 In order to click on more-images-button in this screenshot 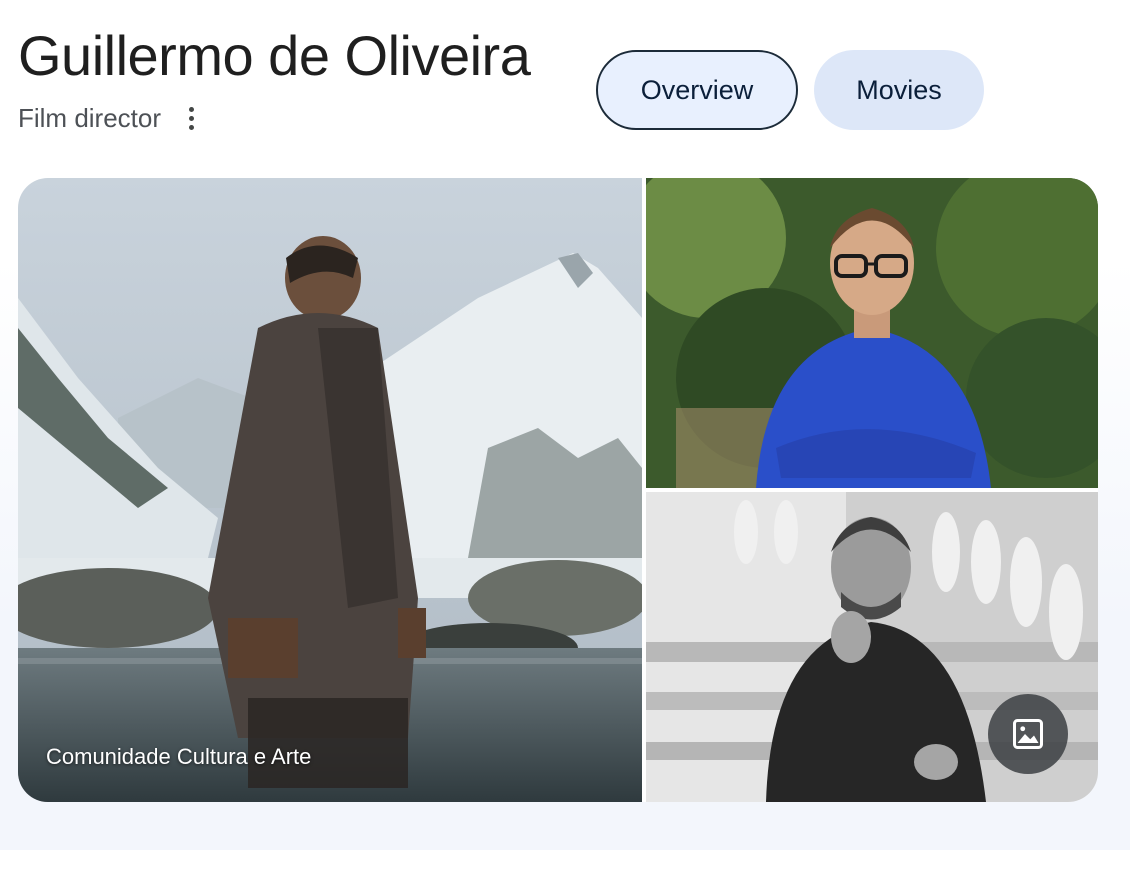, I will do `click(1028, 734)`.